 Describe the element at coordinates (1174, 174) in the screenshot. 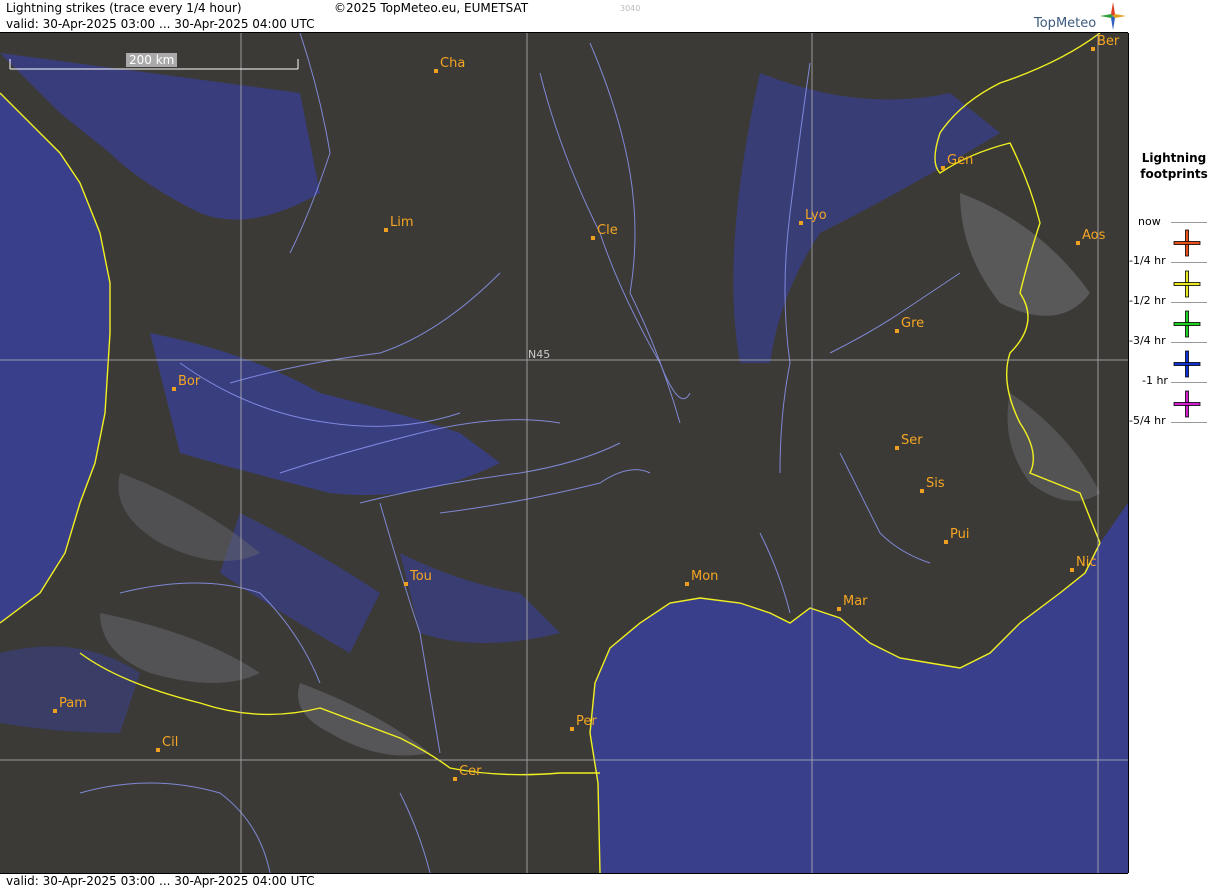

I see `legend-title-line2: footprints` at that location.